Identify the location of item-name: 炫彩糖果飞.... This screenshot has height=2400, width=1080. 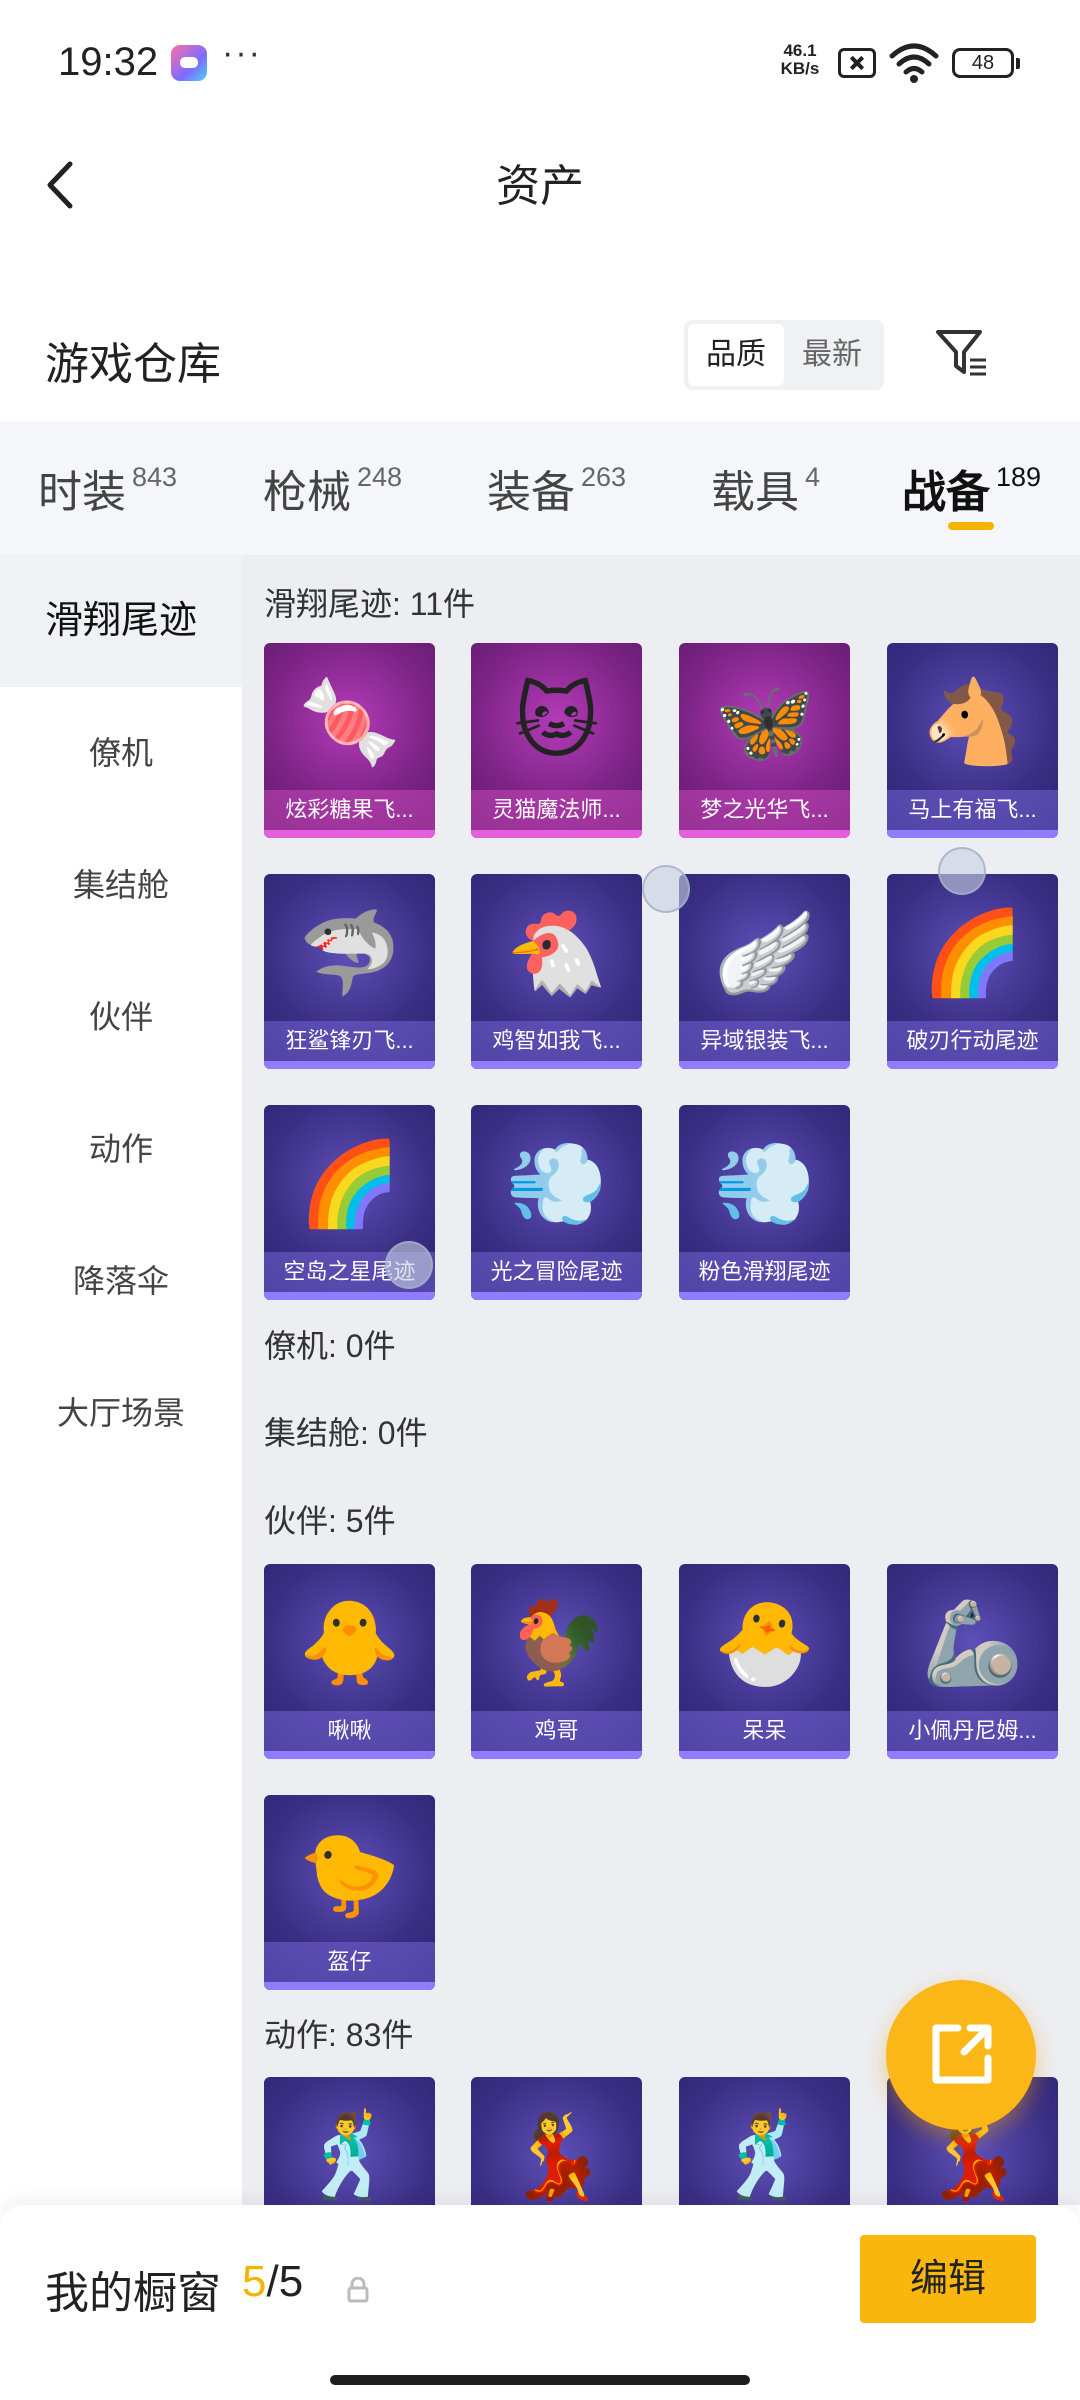
(349, 810).